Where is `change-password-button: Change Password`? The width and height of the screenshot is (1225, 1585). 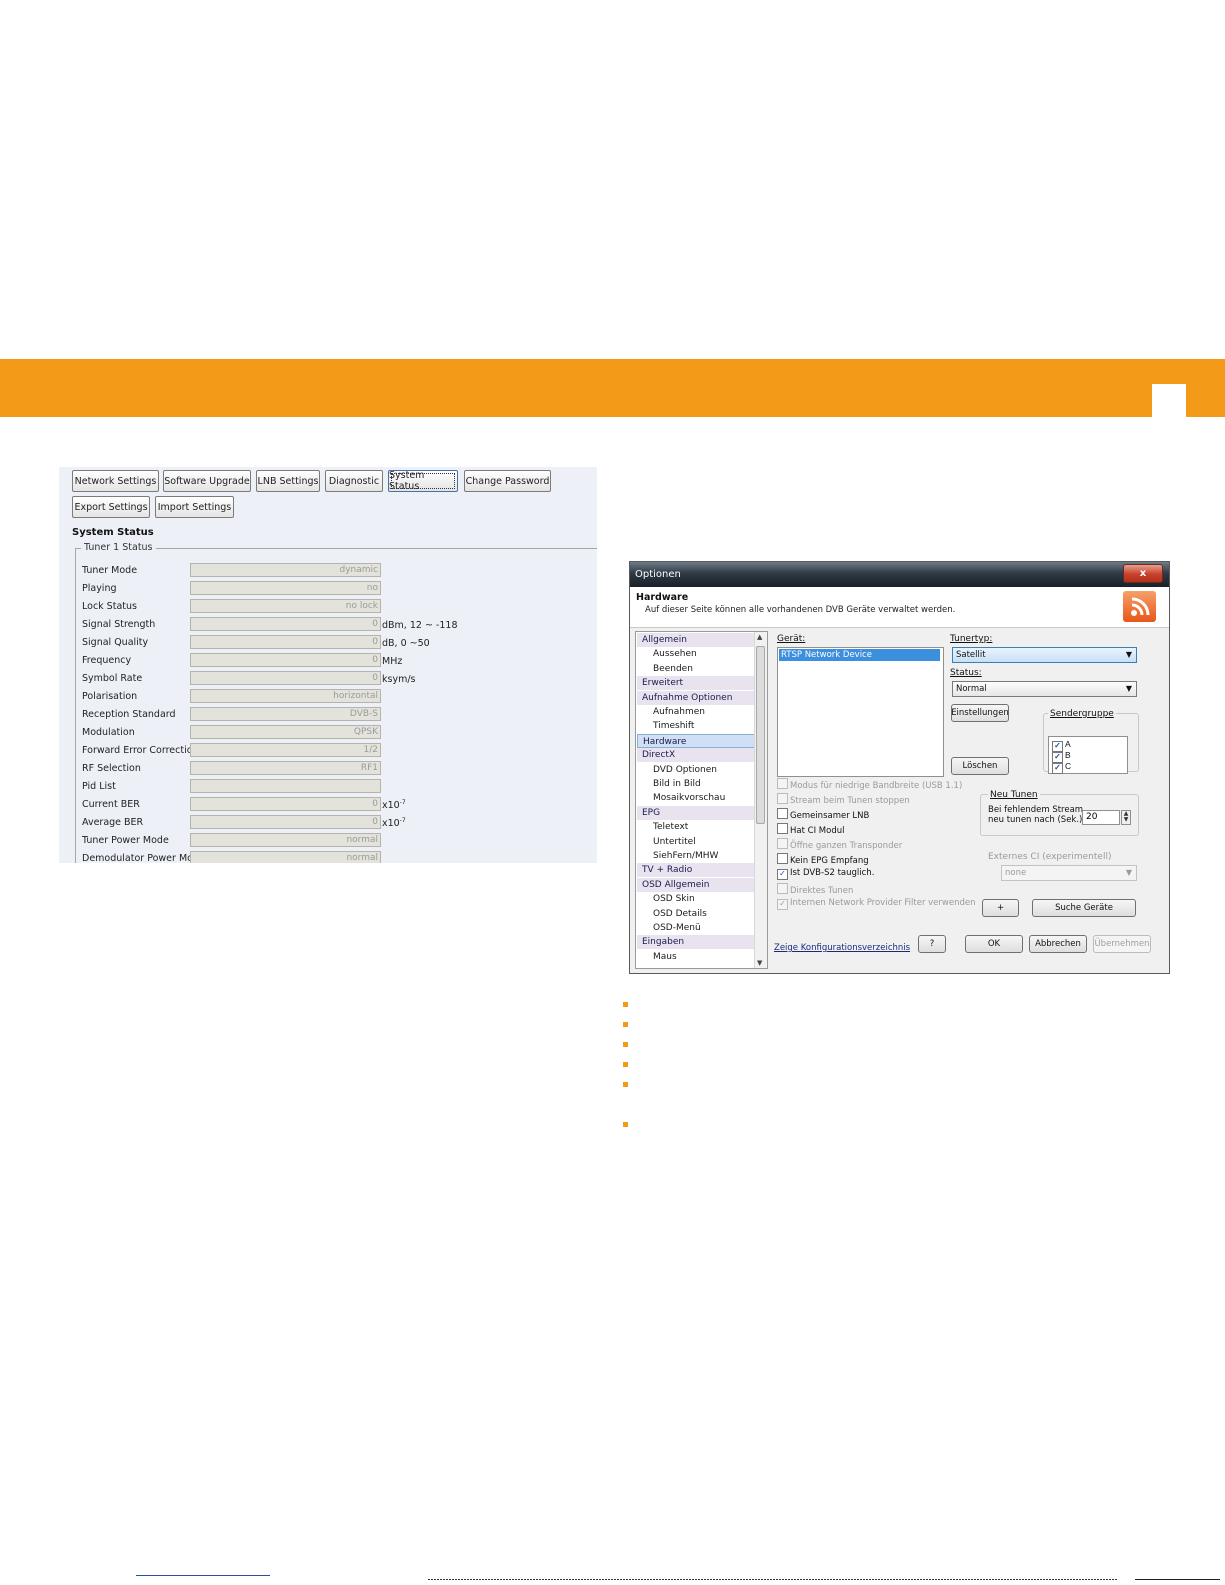
change-password-button: Change Password is located at coordinates (507, 481).